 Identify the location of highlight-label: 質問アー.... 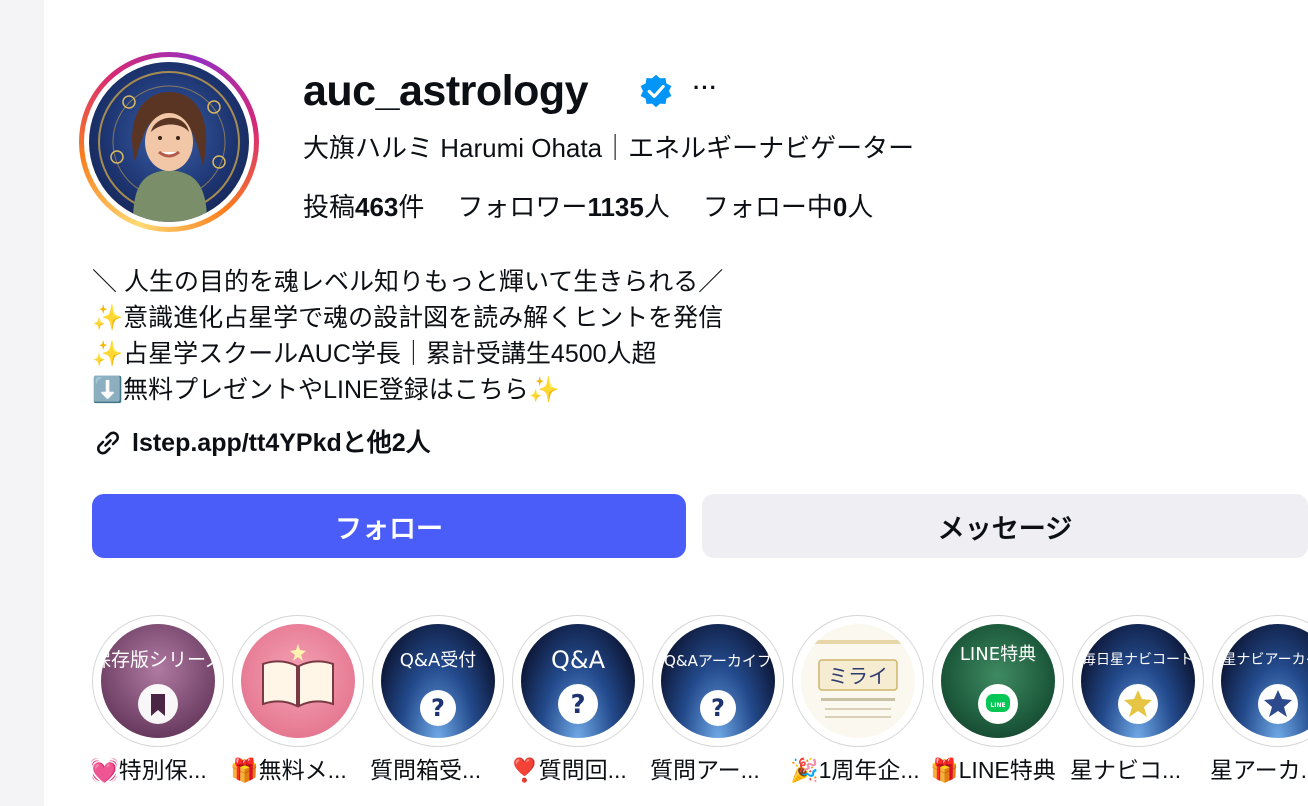
(705, 770).